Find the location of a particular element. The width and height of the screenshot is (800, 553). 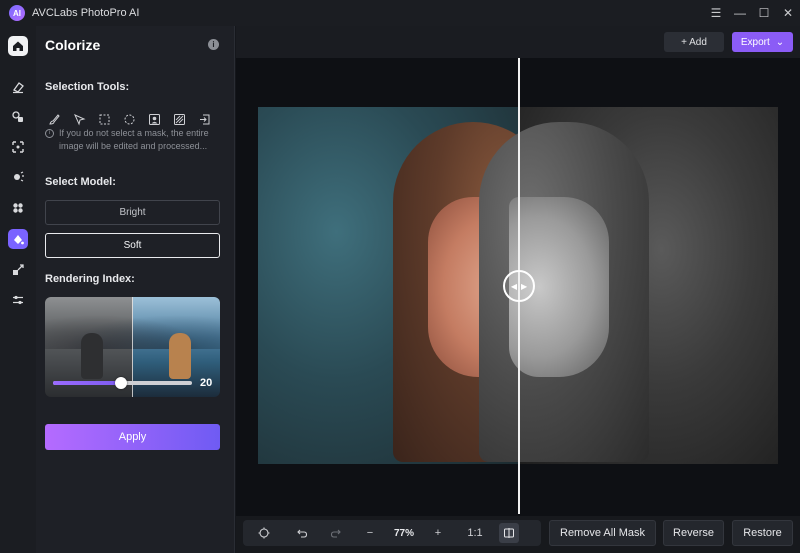

actual-size-button: 1:1 is located at coordinates (475, 533).